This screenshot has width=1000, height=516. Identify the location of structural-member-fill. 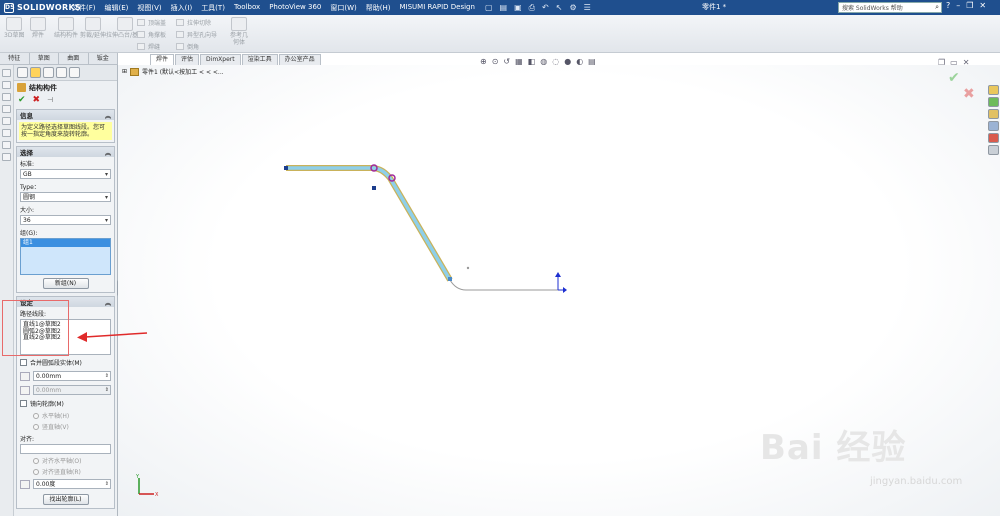
(369, 223).